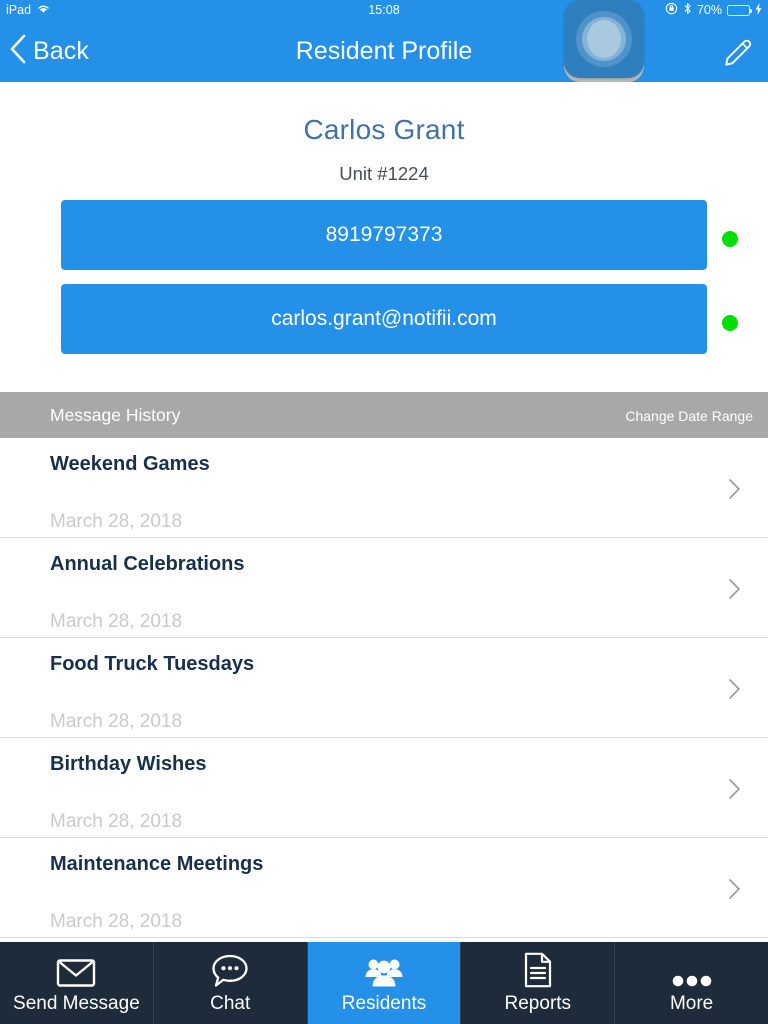 Image resolution: width=768 pixels, height=1024 pixels. What do you see at coordinates (384, 129) in the screenshot?
I see `resident-name: Carlos Grant` at bounding box center [384, 129].